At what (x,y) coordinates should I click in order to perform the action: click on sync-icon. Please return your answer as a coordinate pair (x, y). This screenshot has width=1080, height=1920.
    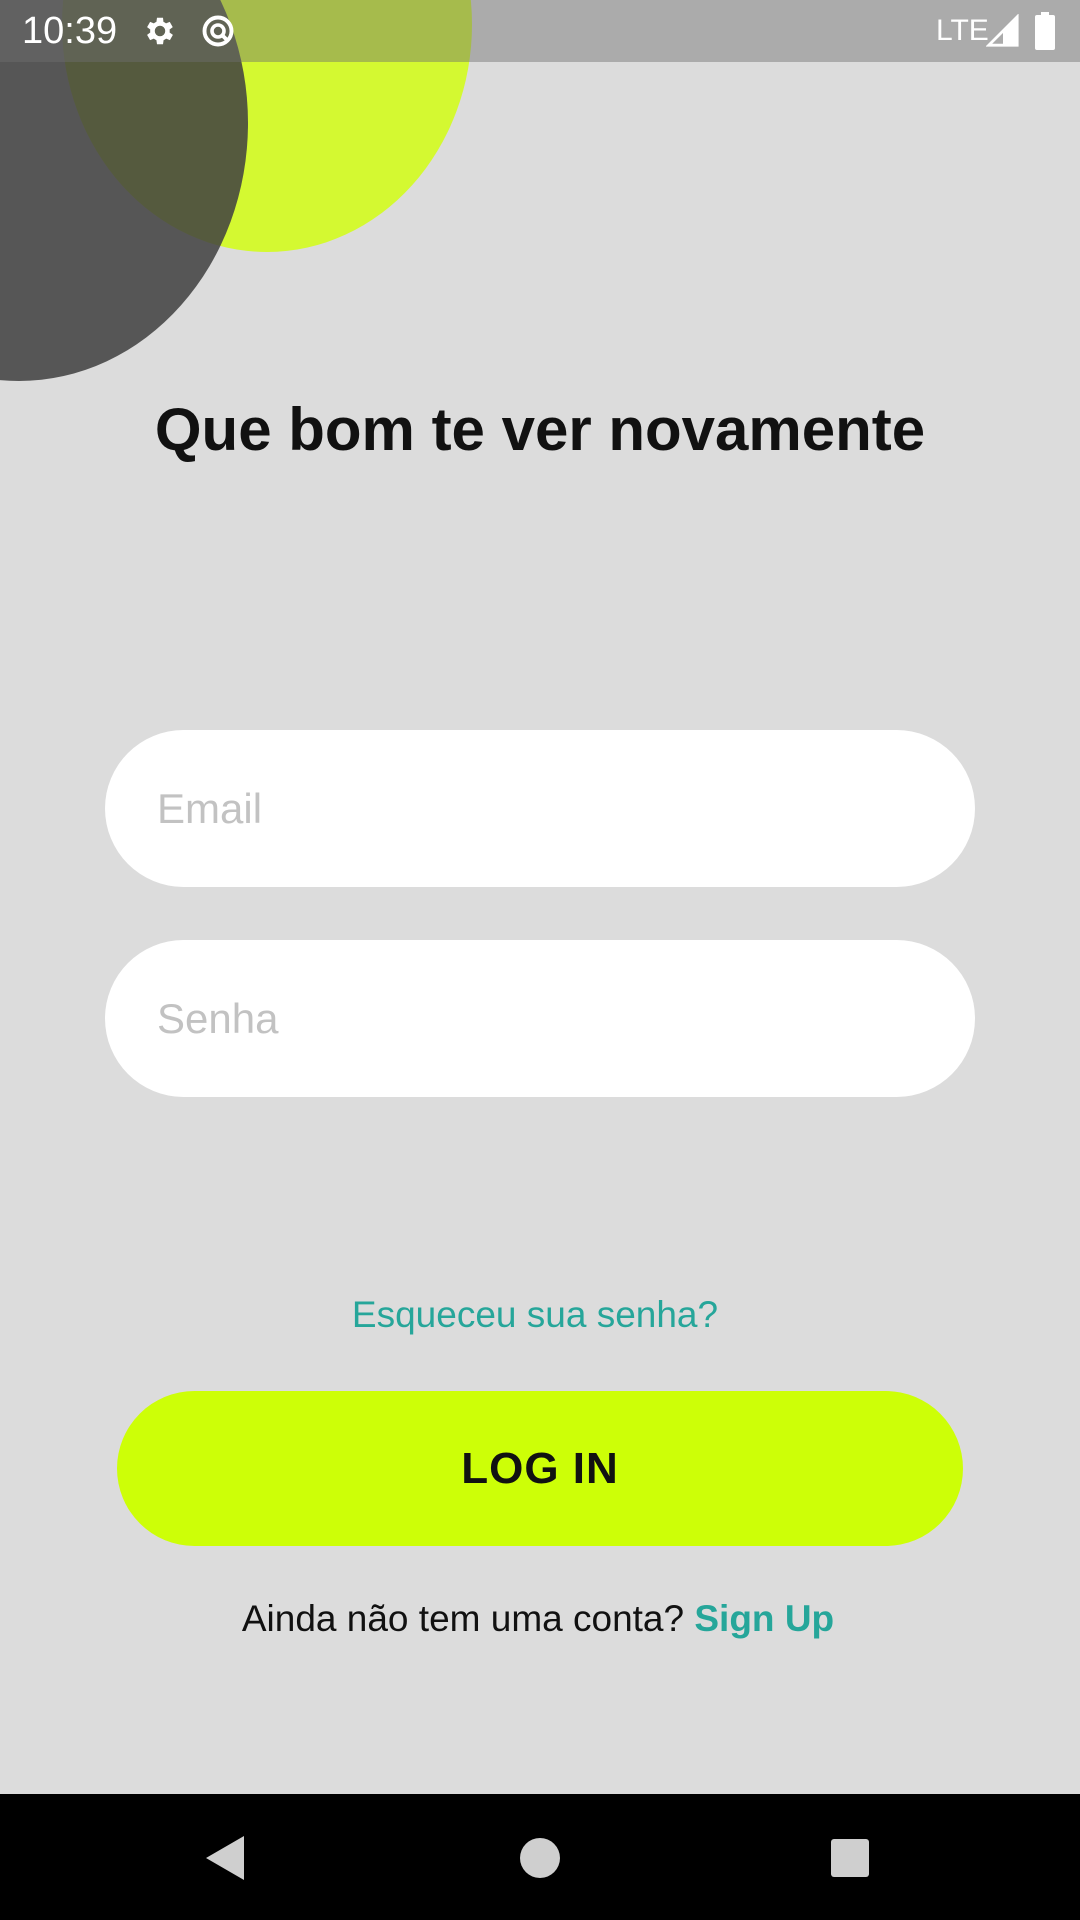
    Looking at the image, I should click on (218, 31).